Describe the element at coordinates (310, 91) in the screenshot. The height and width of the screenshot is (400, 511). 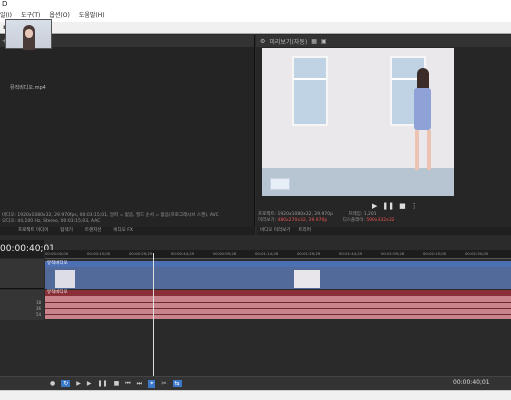
I see `window-left` at that location.